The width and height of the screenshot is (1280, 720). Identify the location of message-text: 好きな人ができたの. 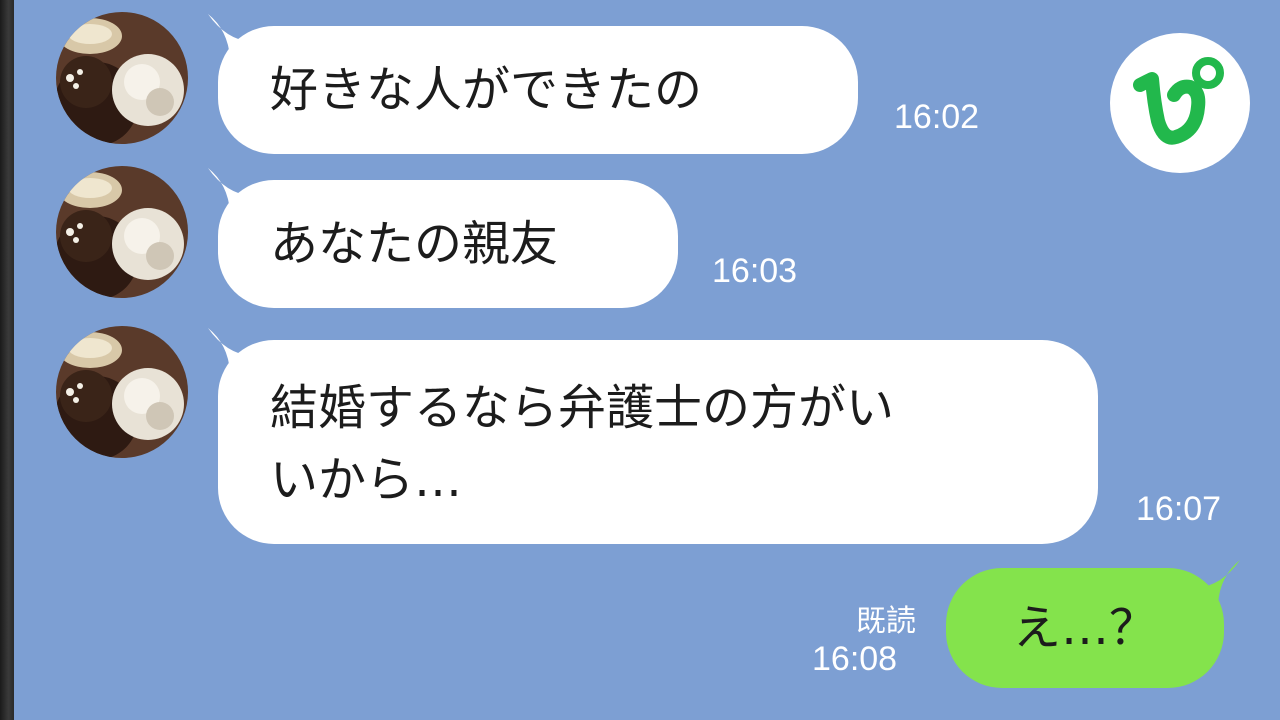
(486, 90).